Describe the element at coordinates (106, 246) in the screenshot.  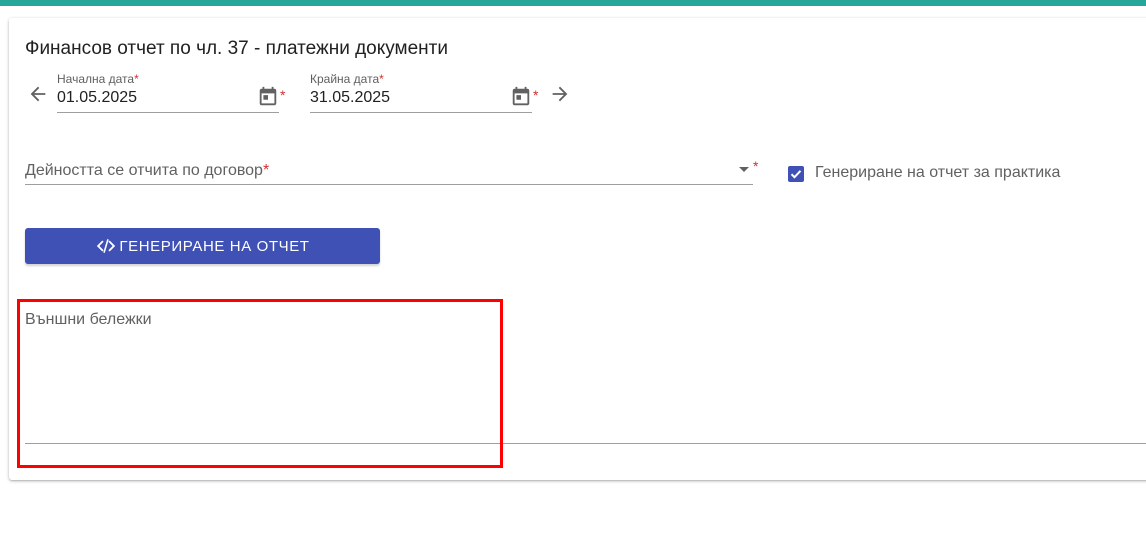
I see `code-icon` at that location.